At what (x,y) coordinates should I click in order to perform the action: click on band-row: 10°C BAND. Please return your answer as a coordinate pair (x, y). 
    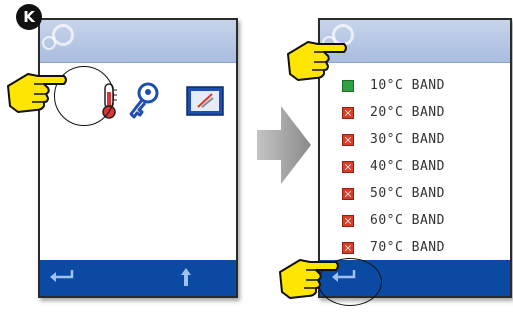
    Looking at the image, I should click on (393, 85).